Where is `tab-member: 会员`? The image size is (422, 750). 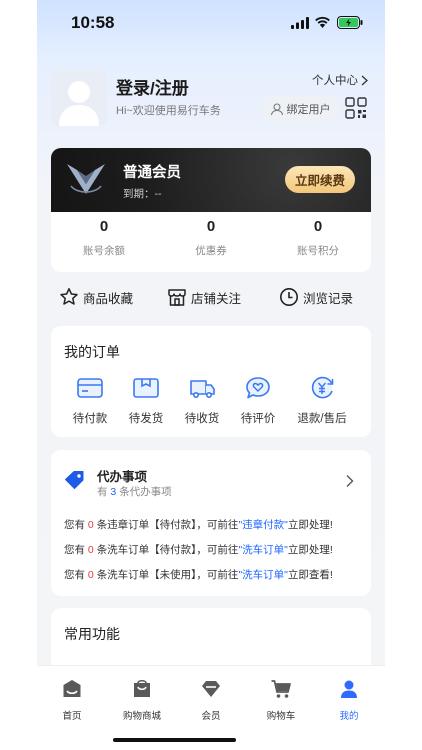
tab-member: 会员 is located at coordinates (211, 700).